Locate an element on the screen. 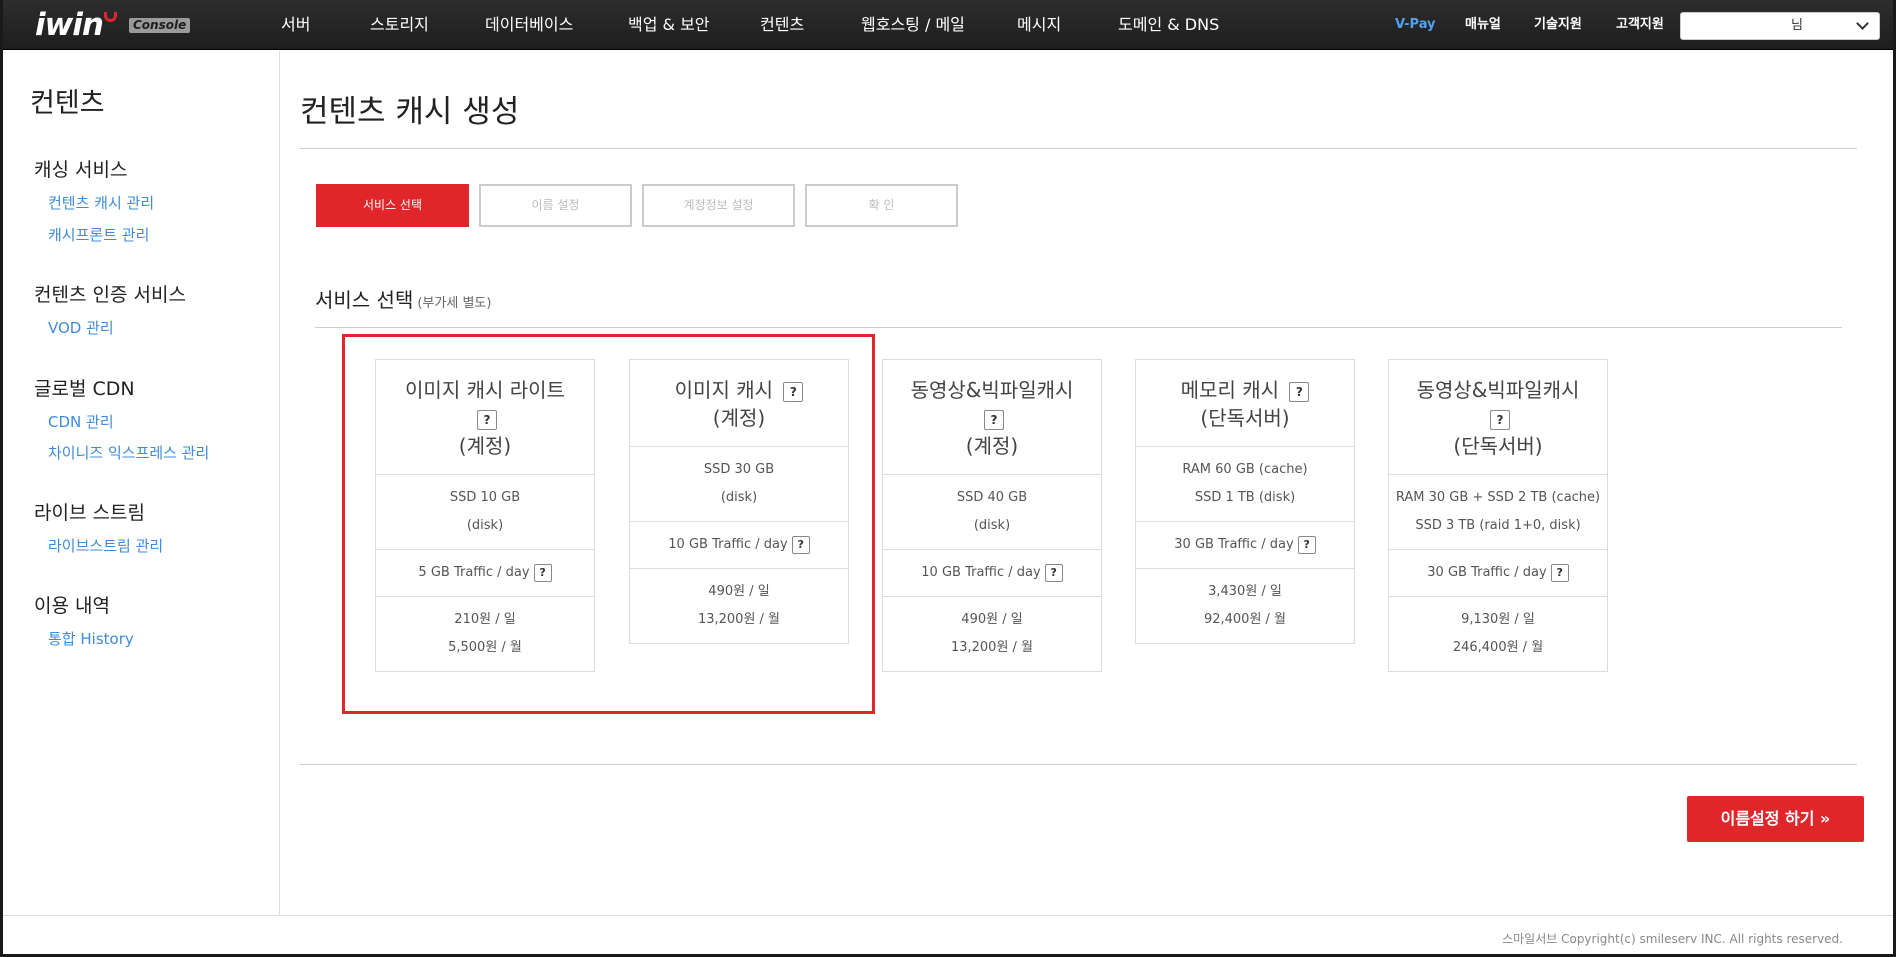 The height and width of the screenshot is (957, 1896). sidebar-group-usage: 이용 내역 is located at coordinates (72, 606).